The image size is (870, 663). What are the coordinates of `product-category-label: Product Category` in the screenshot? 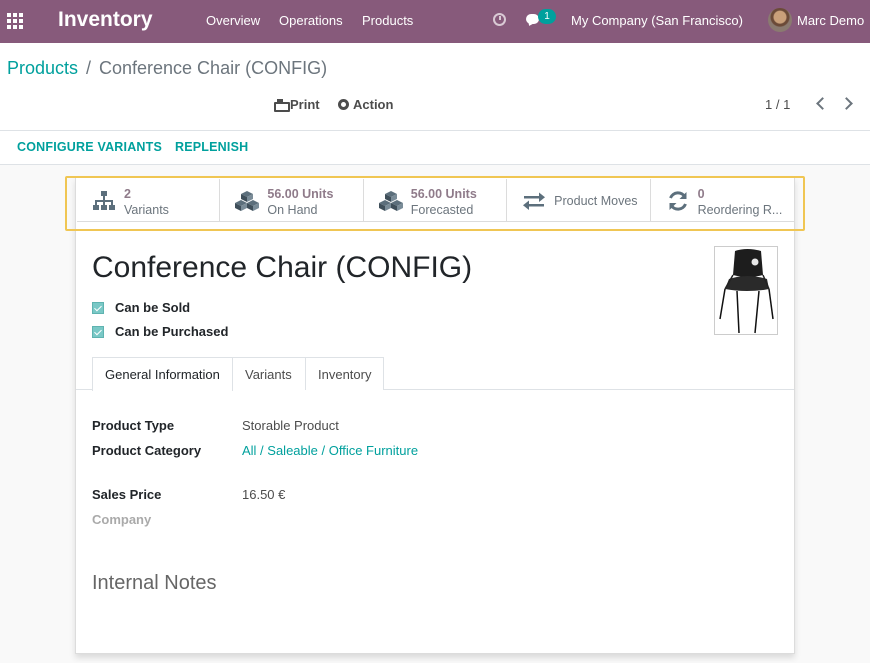 It's located at (147, 450).